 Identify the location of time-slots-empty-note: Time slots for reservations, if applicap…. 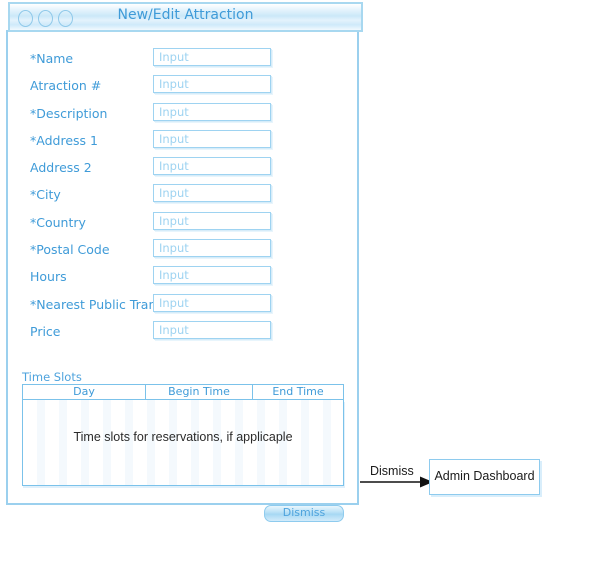
(183, 437).